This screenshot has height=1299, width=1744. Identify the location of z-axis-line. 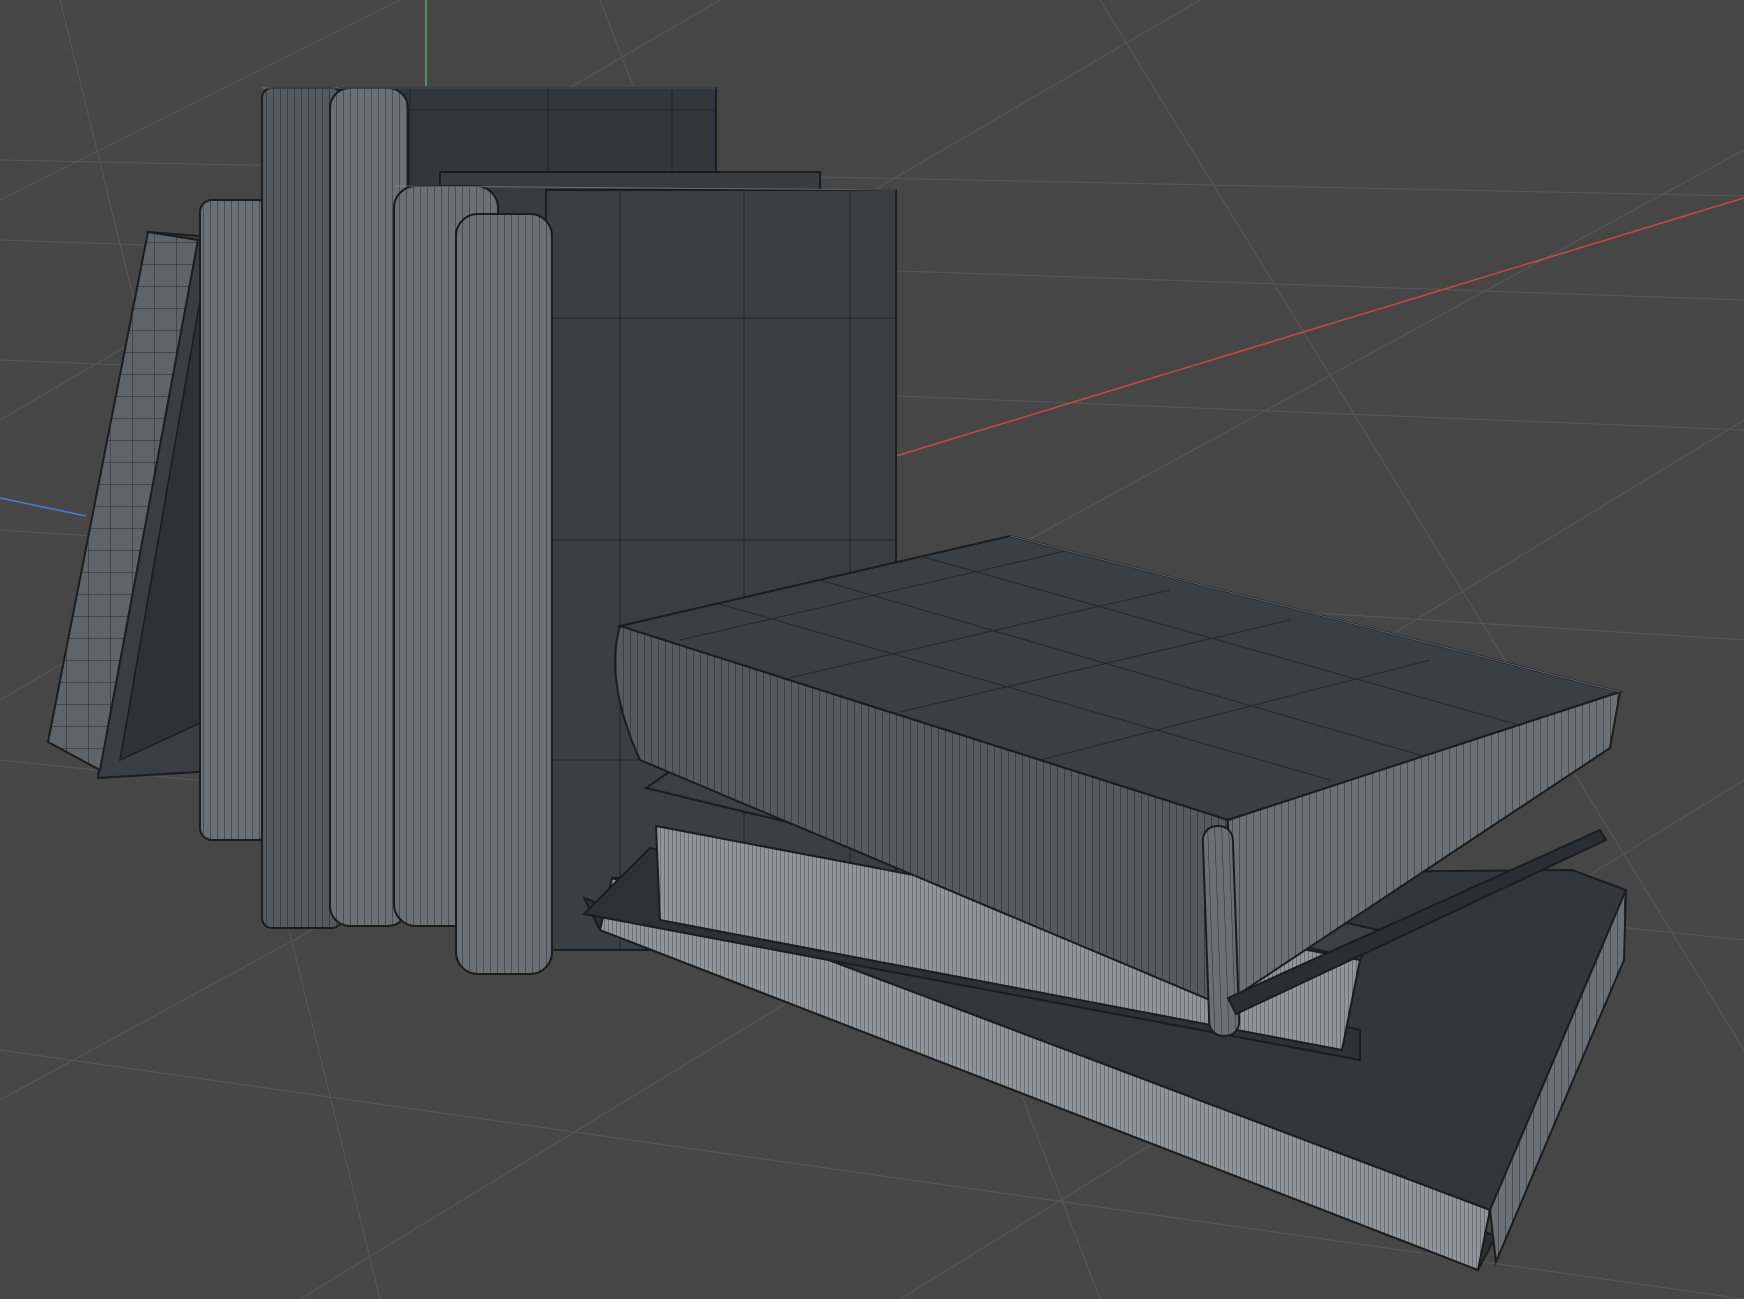
(43, 507).